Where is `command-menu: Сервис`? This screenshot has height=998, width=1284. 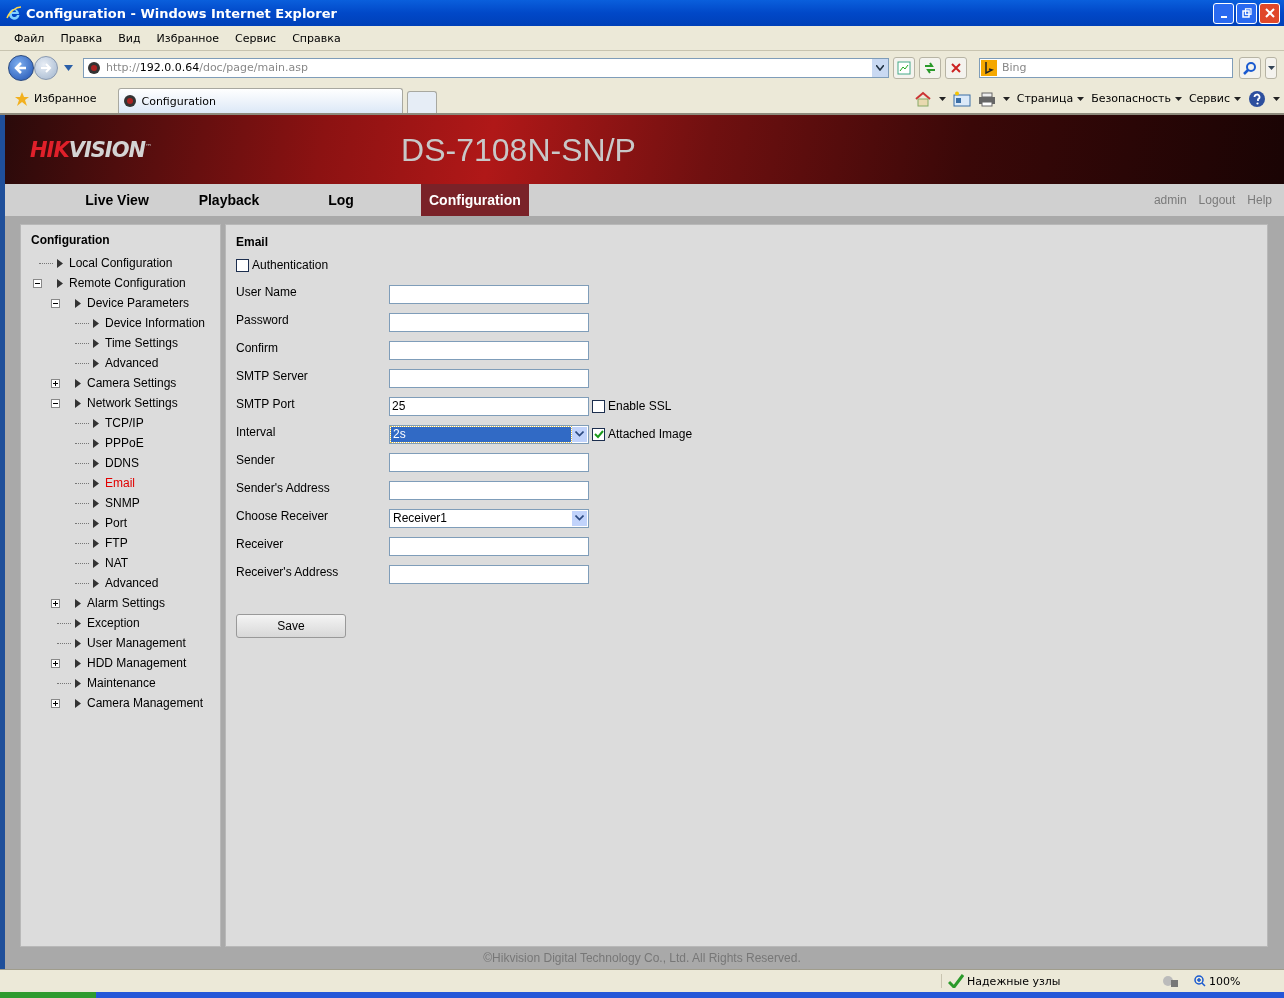
command-menu: Сервис is located at coordinates (1214, 98).